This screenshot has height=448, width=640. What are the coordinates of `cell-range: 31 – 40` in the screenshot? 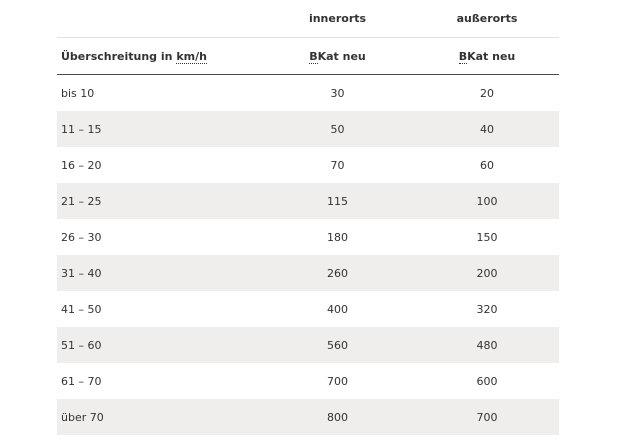 It's located at (81, 273).